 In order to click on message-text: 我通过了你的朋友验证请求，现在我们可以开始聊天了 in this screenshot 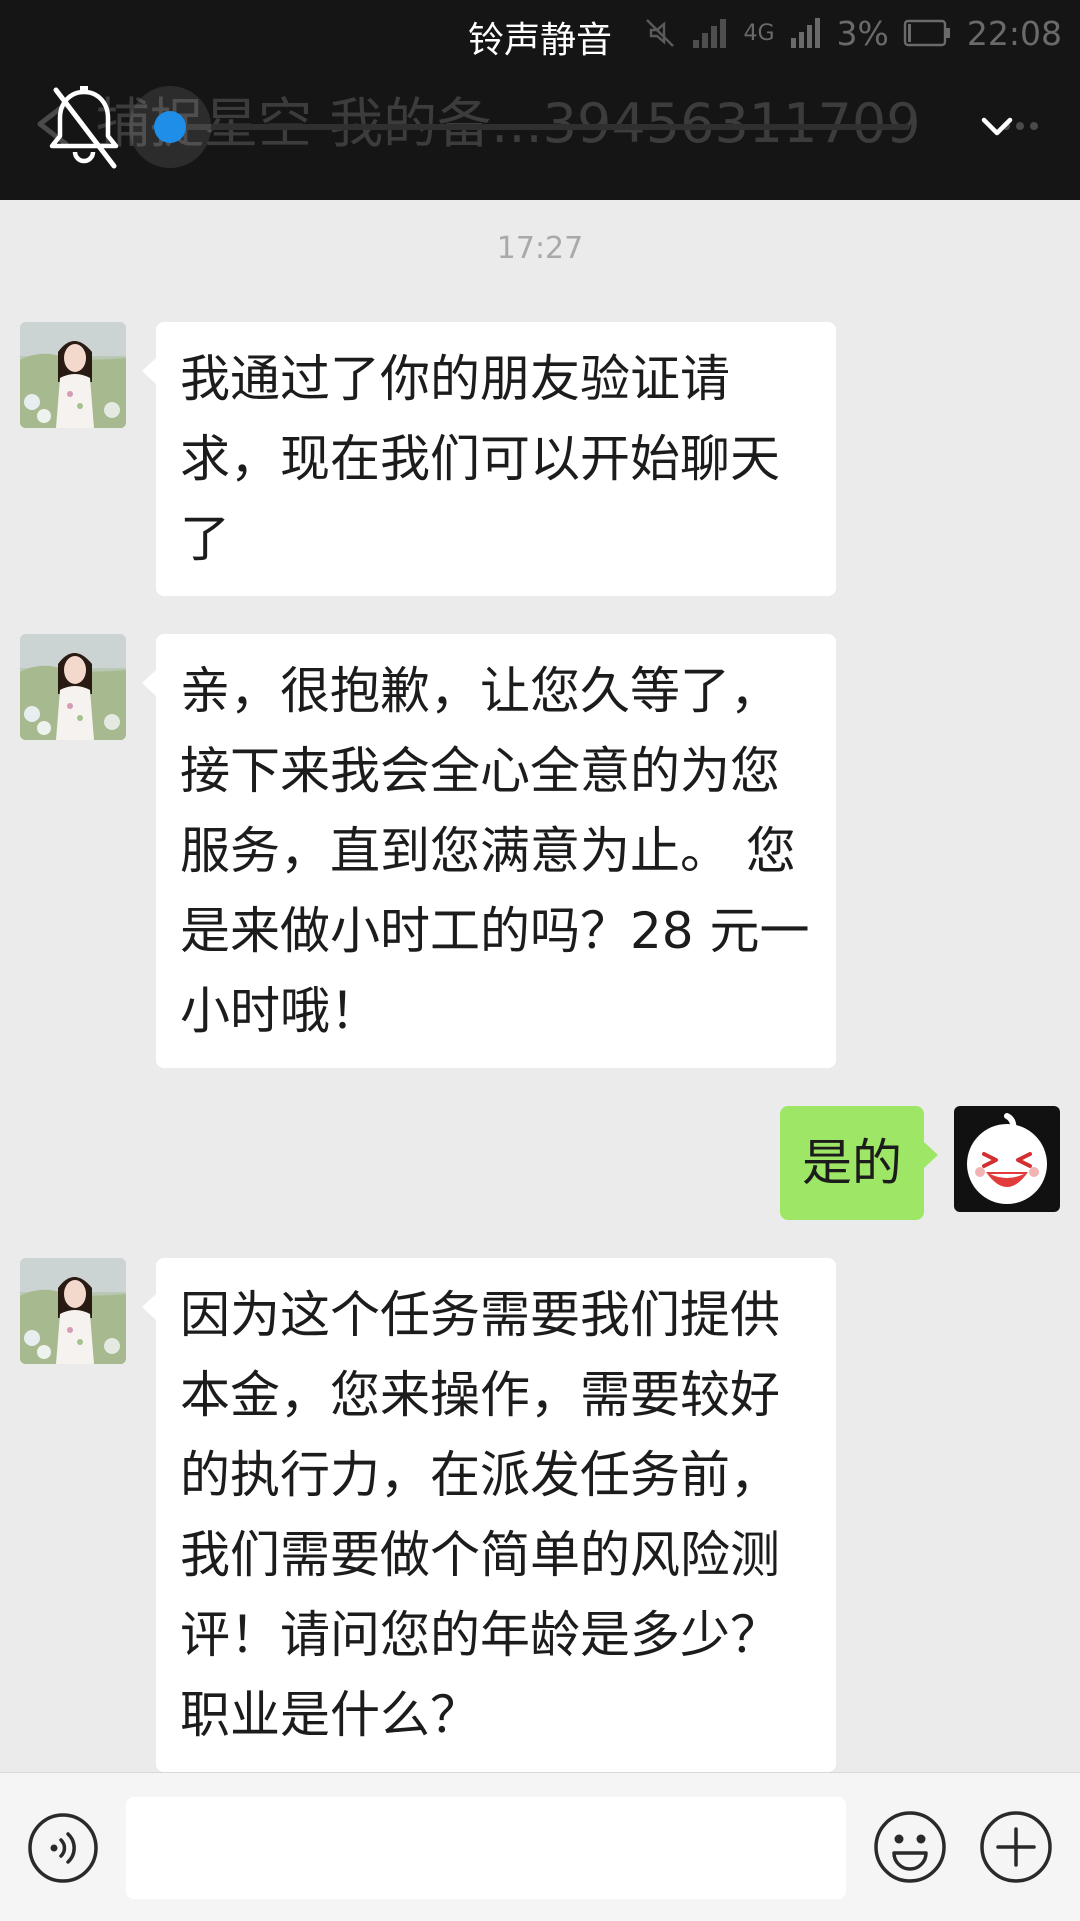, I will do `click(480, 459)`.